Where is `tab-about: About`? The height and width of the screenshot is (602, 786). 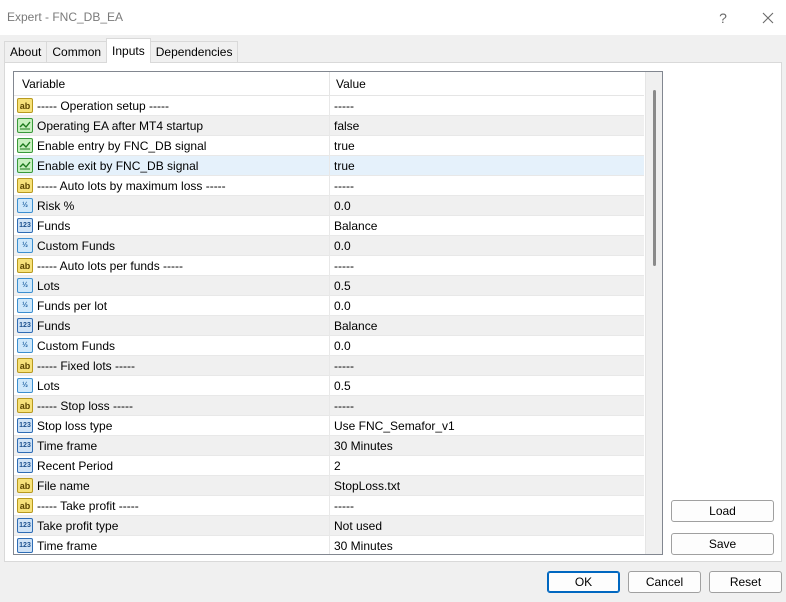 tab-about: About is located at coordinates (26, 52).